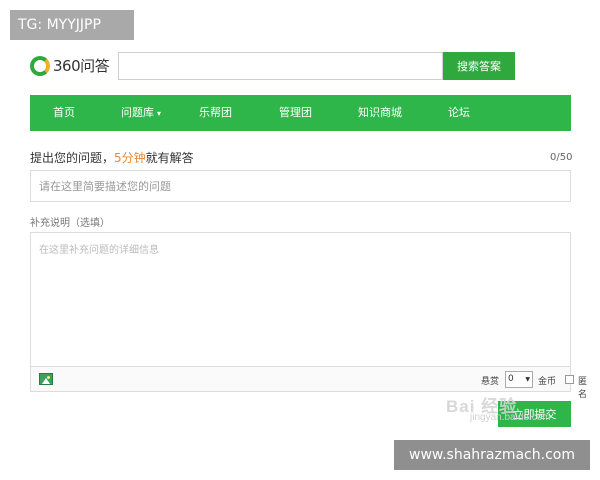  I want to click on logo-ring-icon, so click(40, 65).